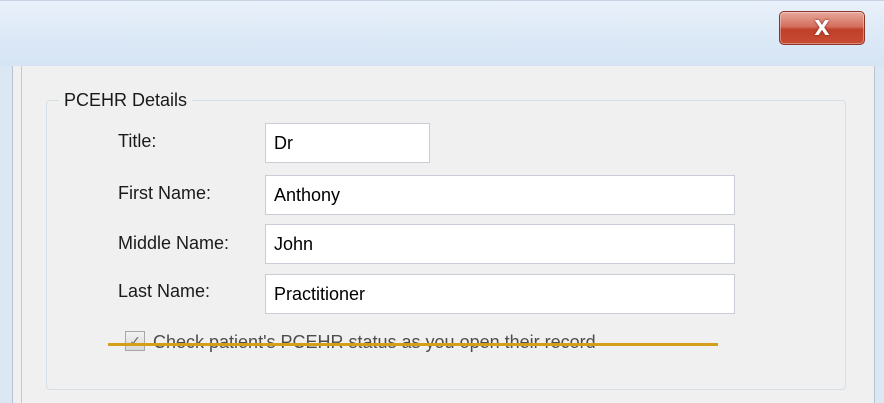 The height and width of the screenshot is (403, 884). I want to click on check-status-checkbox: ✓, so click(135, 341).